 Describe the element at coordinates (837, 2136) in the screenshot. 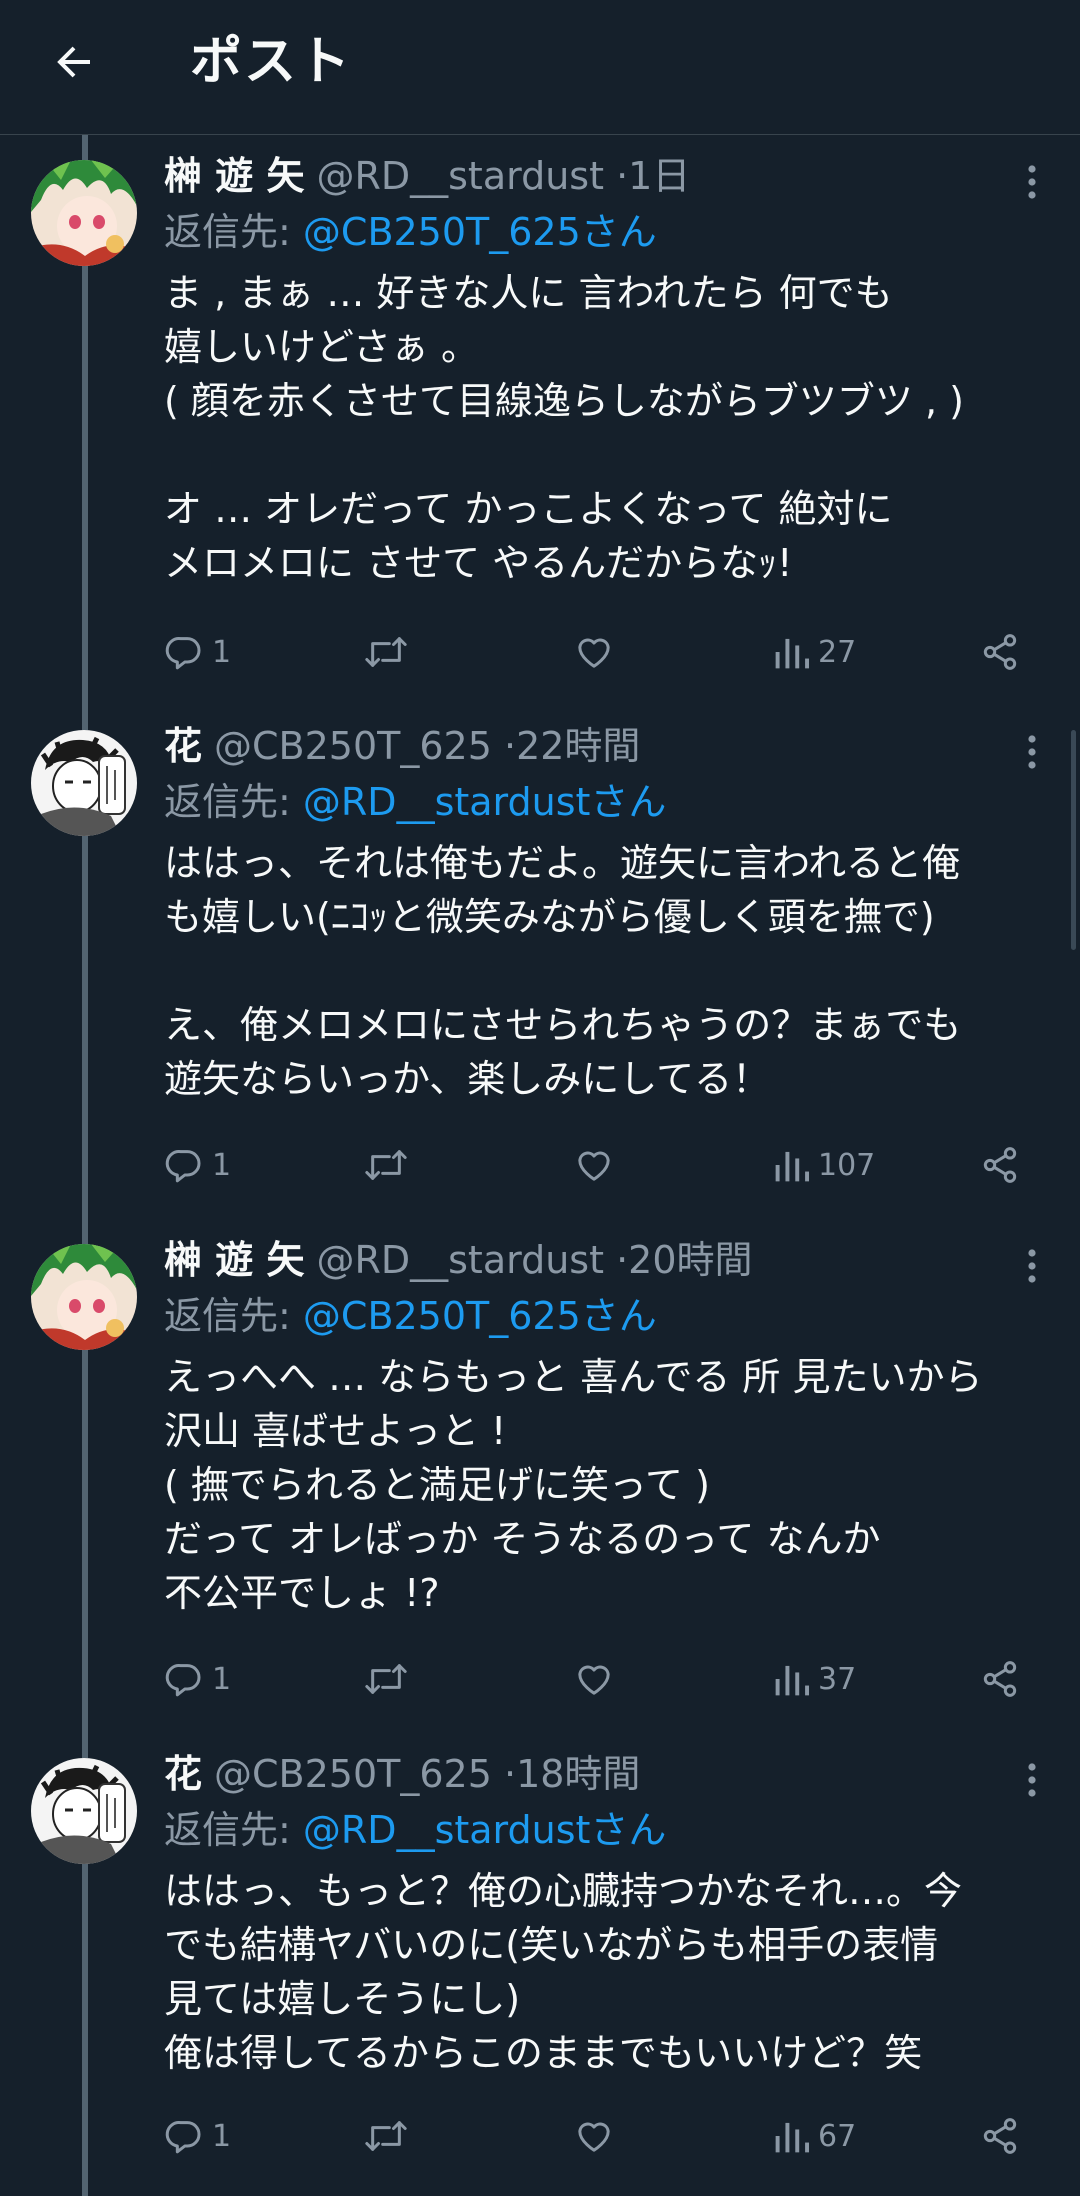

I see `view-count: 67` at that location.